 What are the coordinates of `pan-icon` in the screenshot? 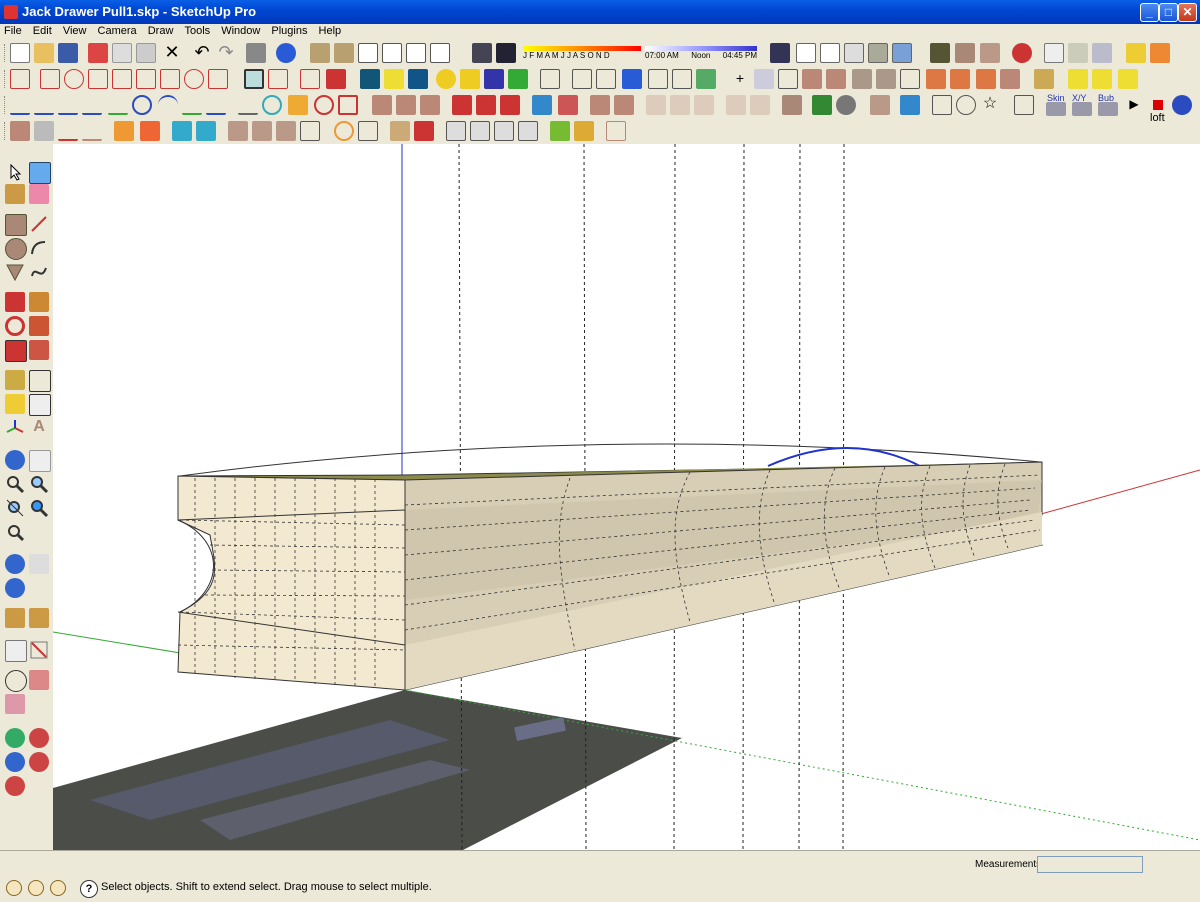 It's located at (40, 461).